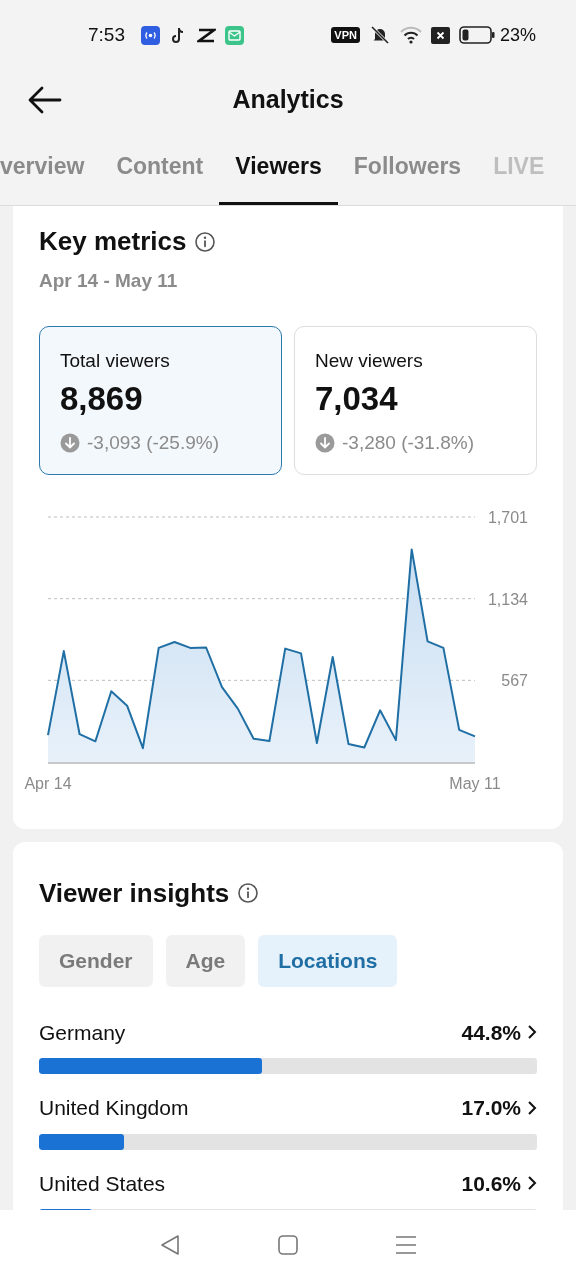 The height and width of the screenshot is (1280, 576). Describe the element at coordinates (491, 1032) in the screenshot. I see `location-percent: 44.8%` at that location.